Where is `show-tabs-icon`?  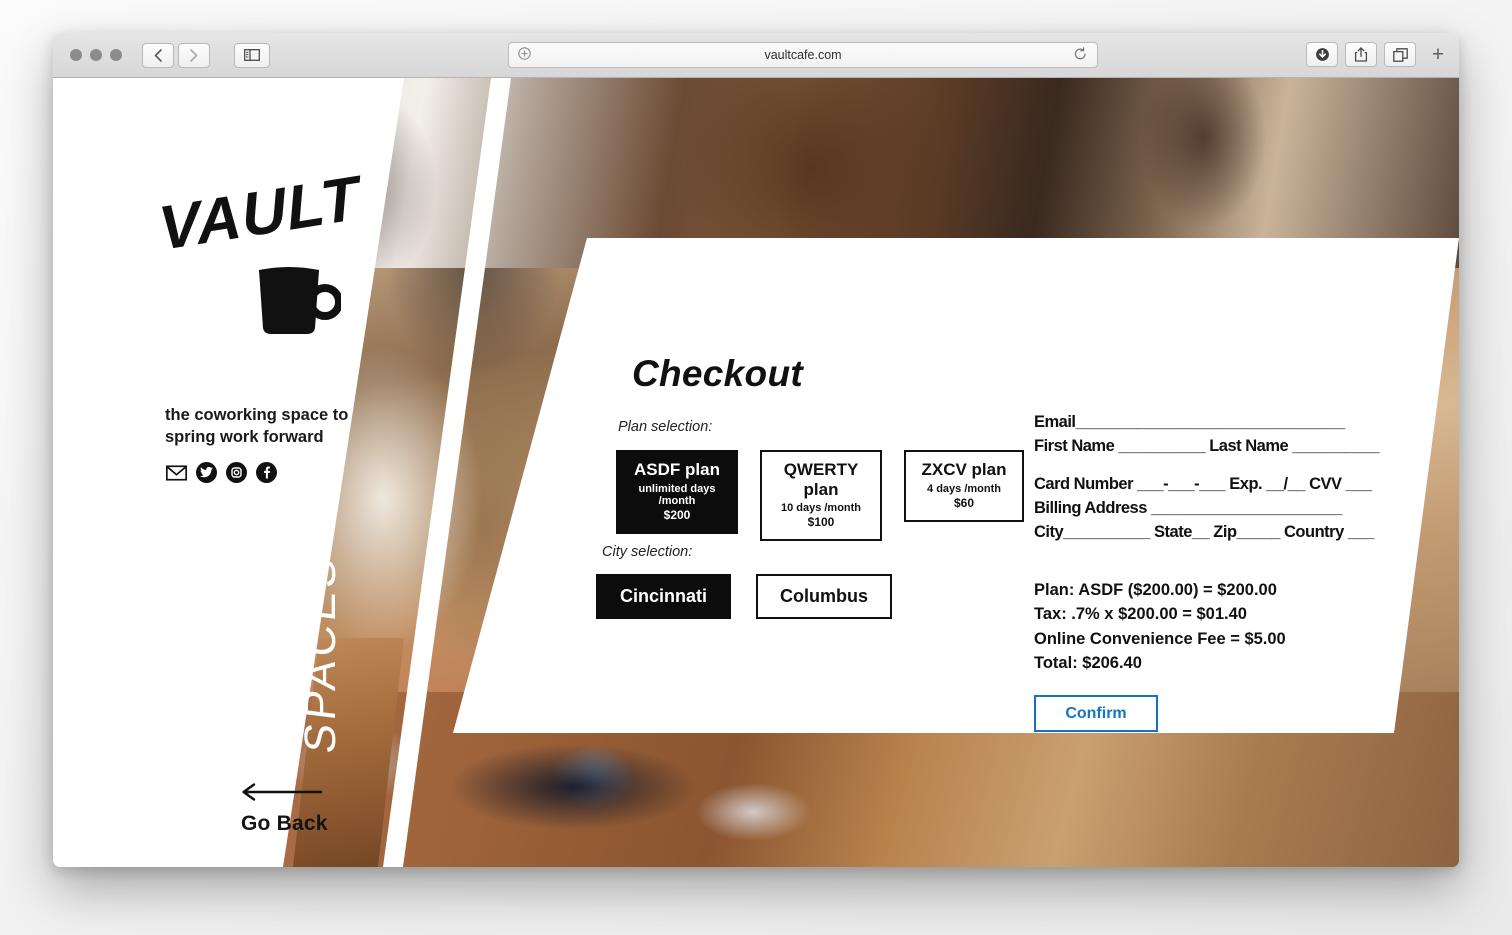 show-tabs-icon is located at coordinates (1400, 54).